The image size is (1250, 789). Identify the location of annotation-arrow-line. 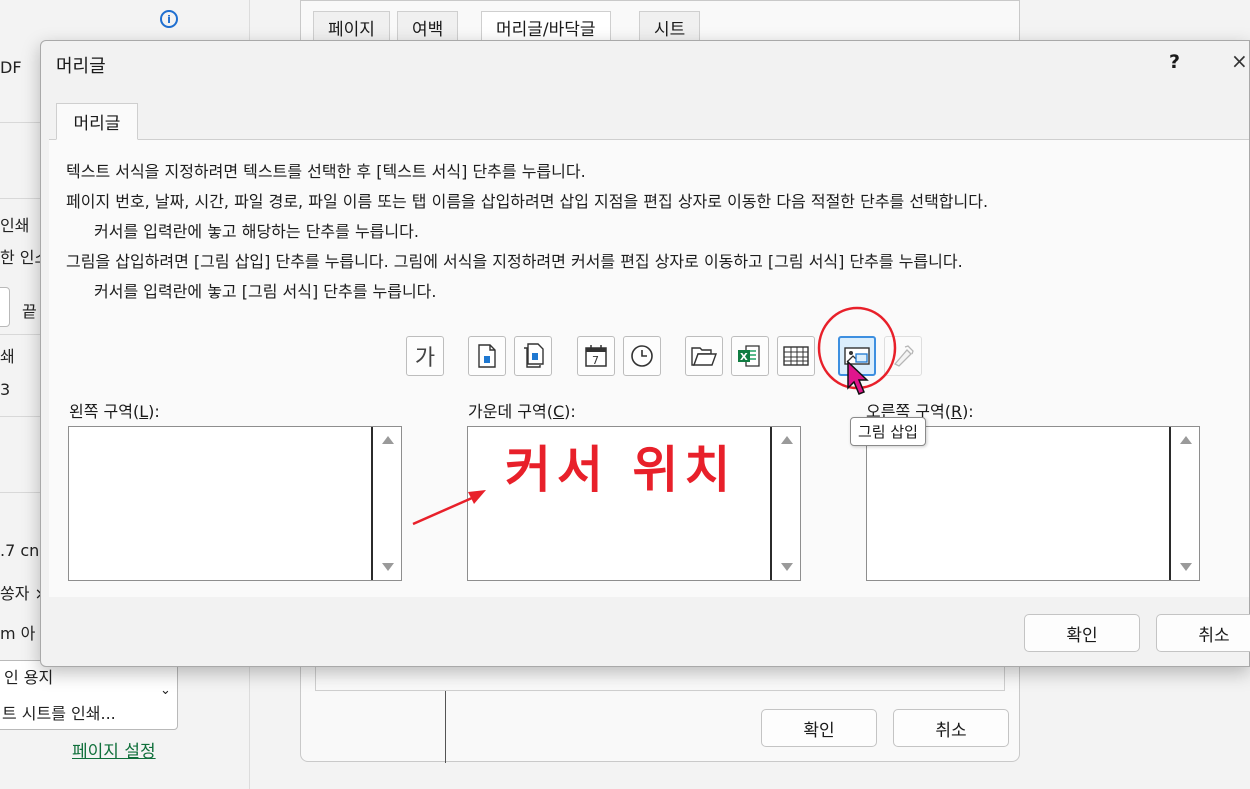
(442, 511).